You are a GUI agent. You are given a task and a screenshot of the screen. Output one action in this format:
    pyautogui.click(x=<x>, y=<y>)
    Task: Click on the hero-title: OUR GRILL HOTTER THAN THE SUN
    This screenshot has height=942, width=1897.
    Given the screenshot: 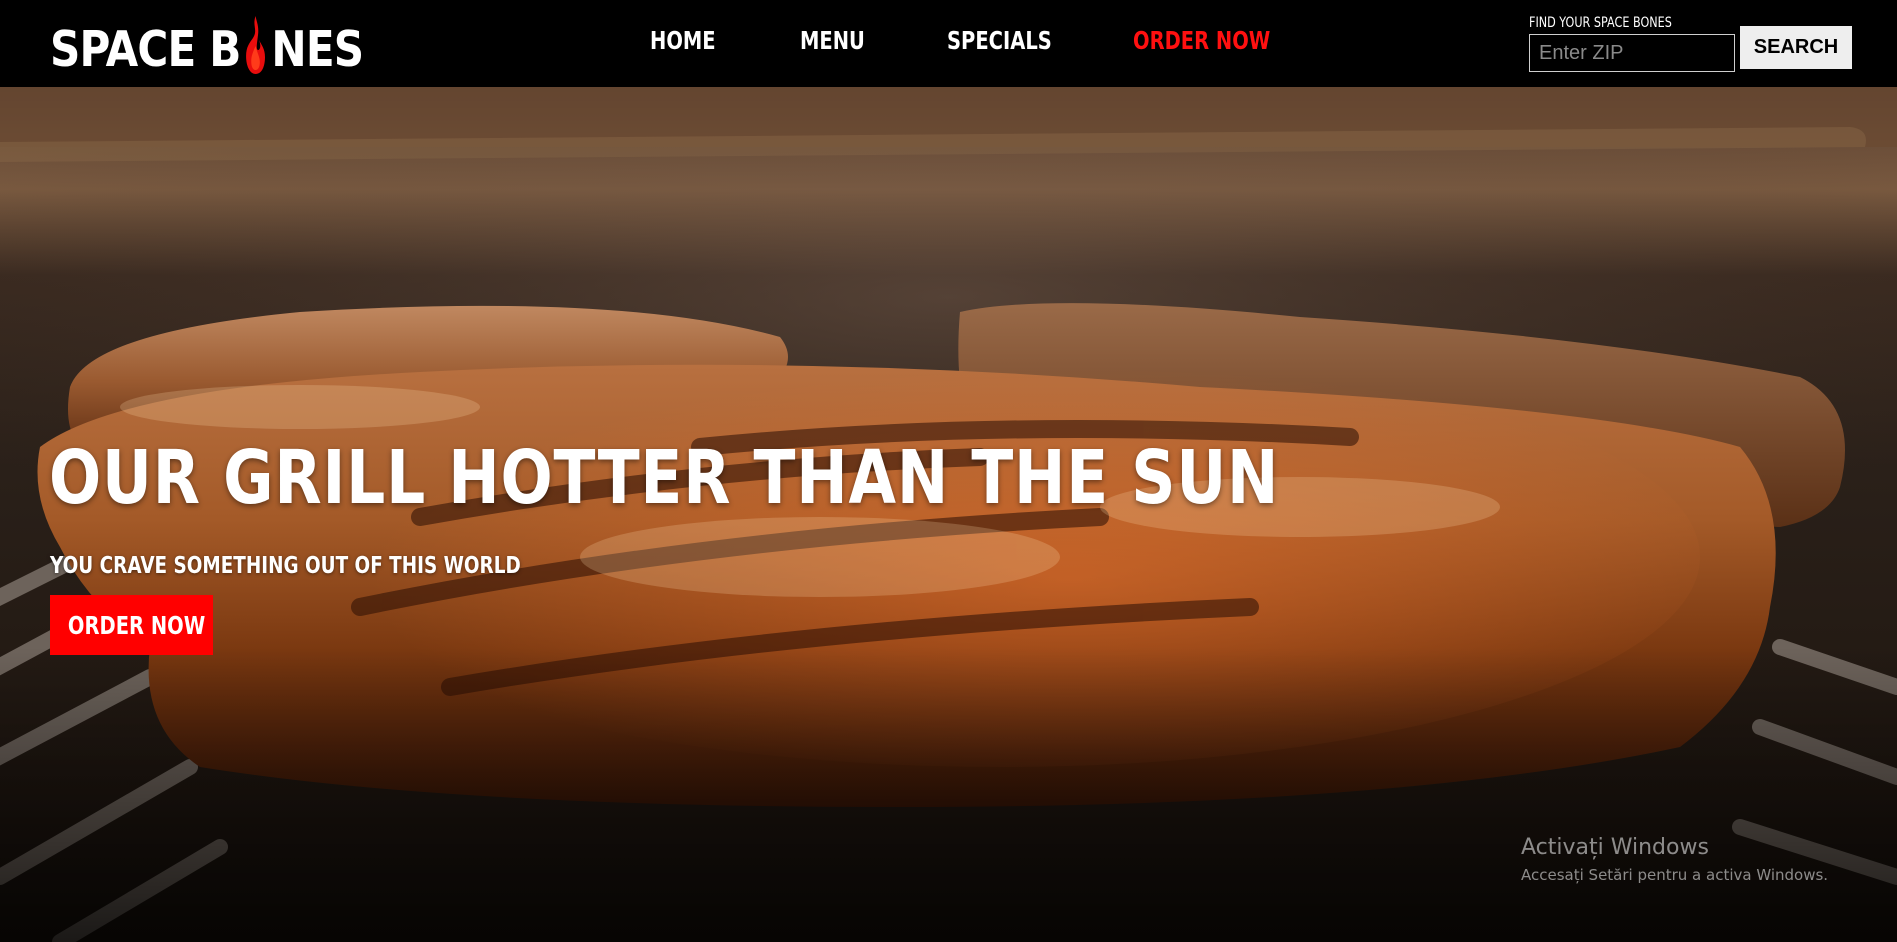 What is the action you would take?
    pyautogui.click(x=664, y=478)
    